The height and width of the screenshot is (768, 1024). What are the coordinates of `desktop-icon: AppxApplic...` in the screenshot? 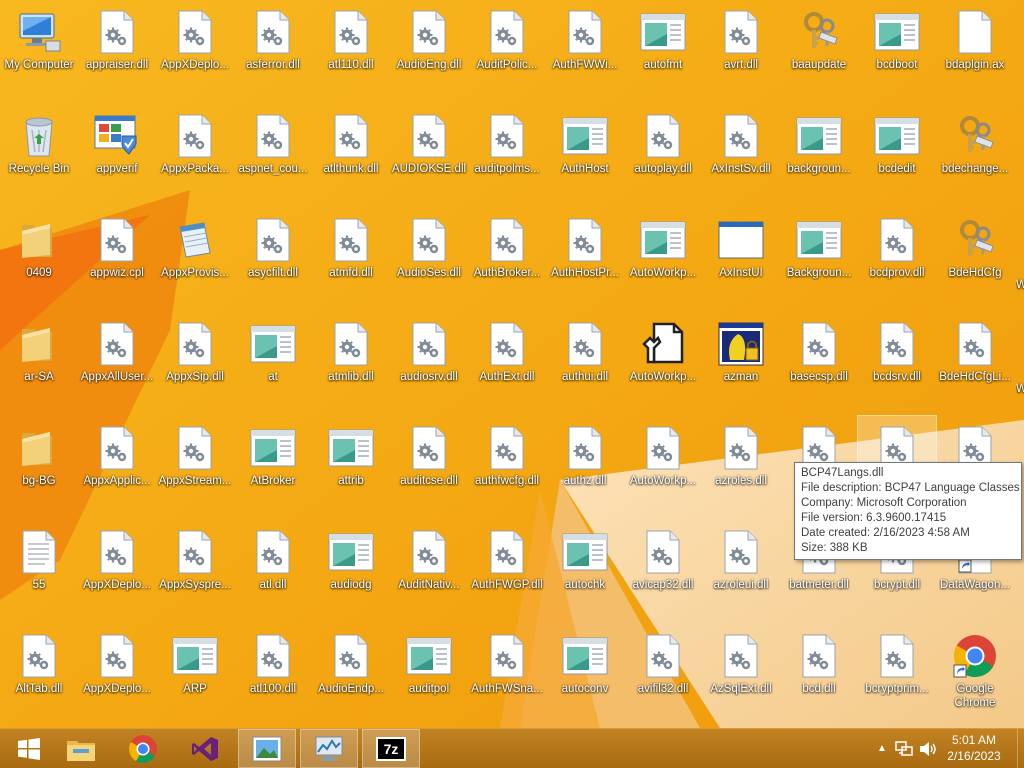 It's located at (117, 465).